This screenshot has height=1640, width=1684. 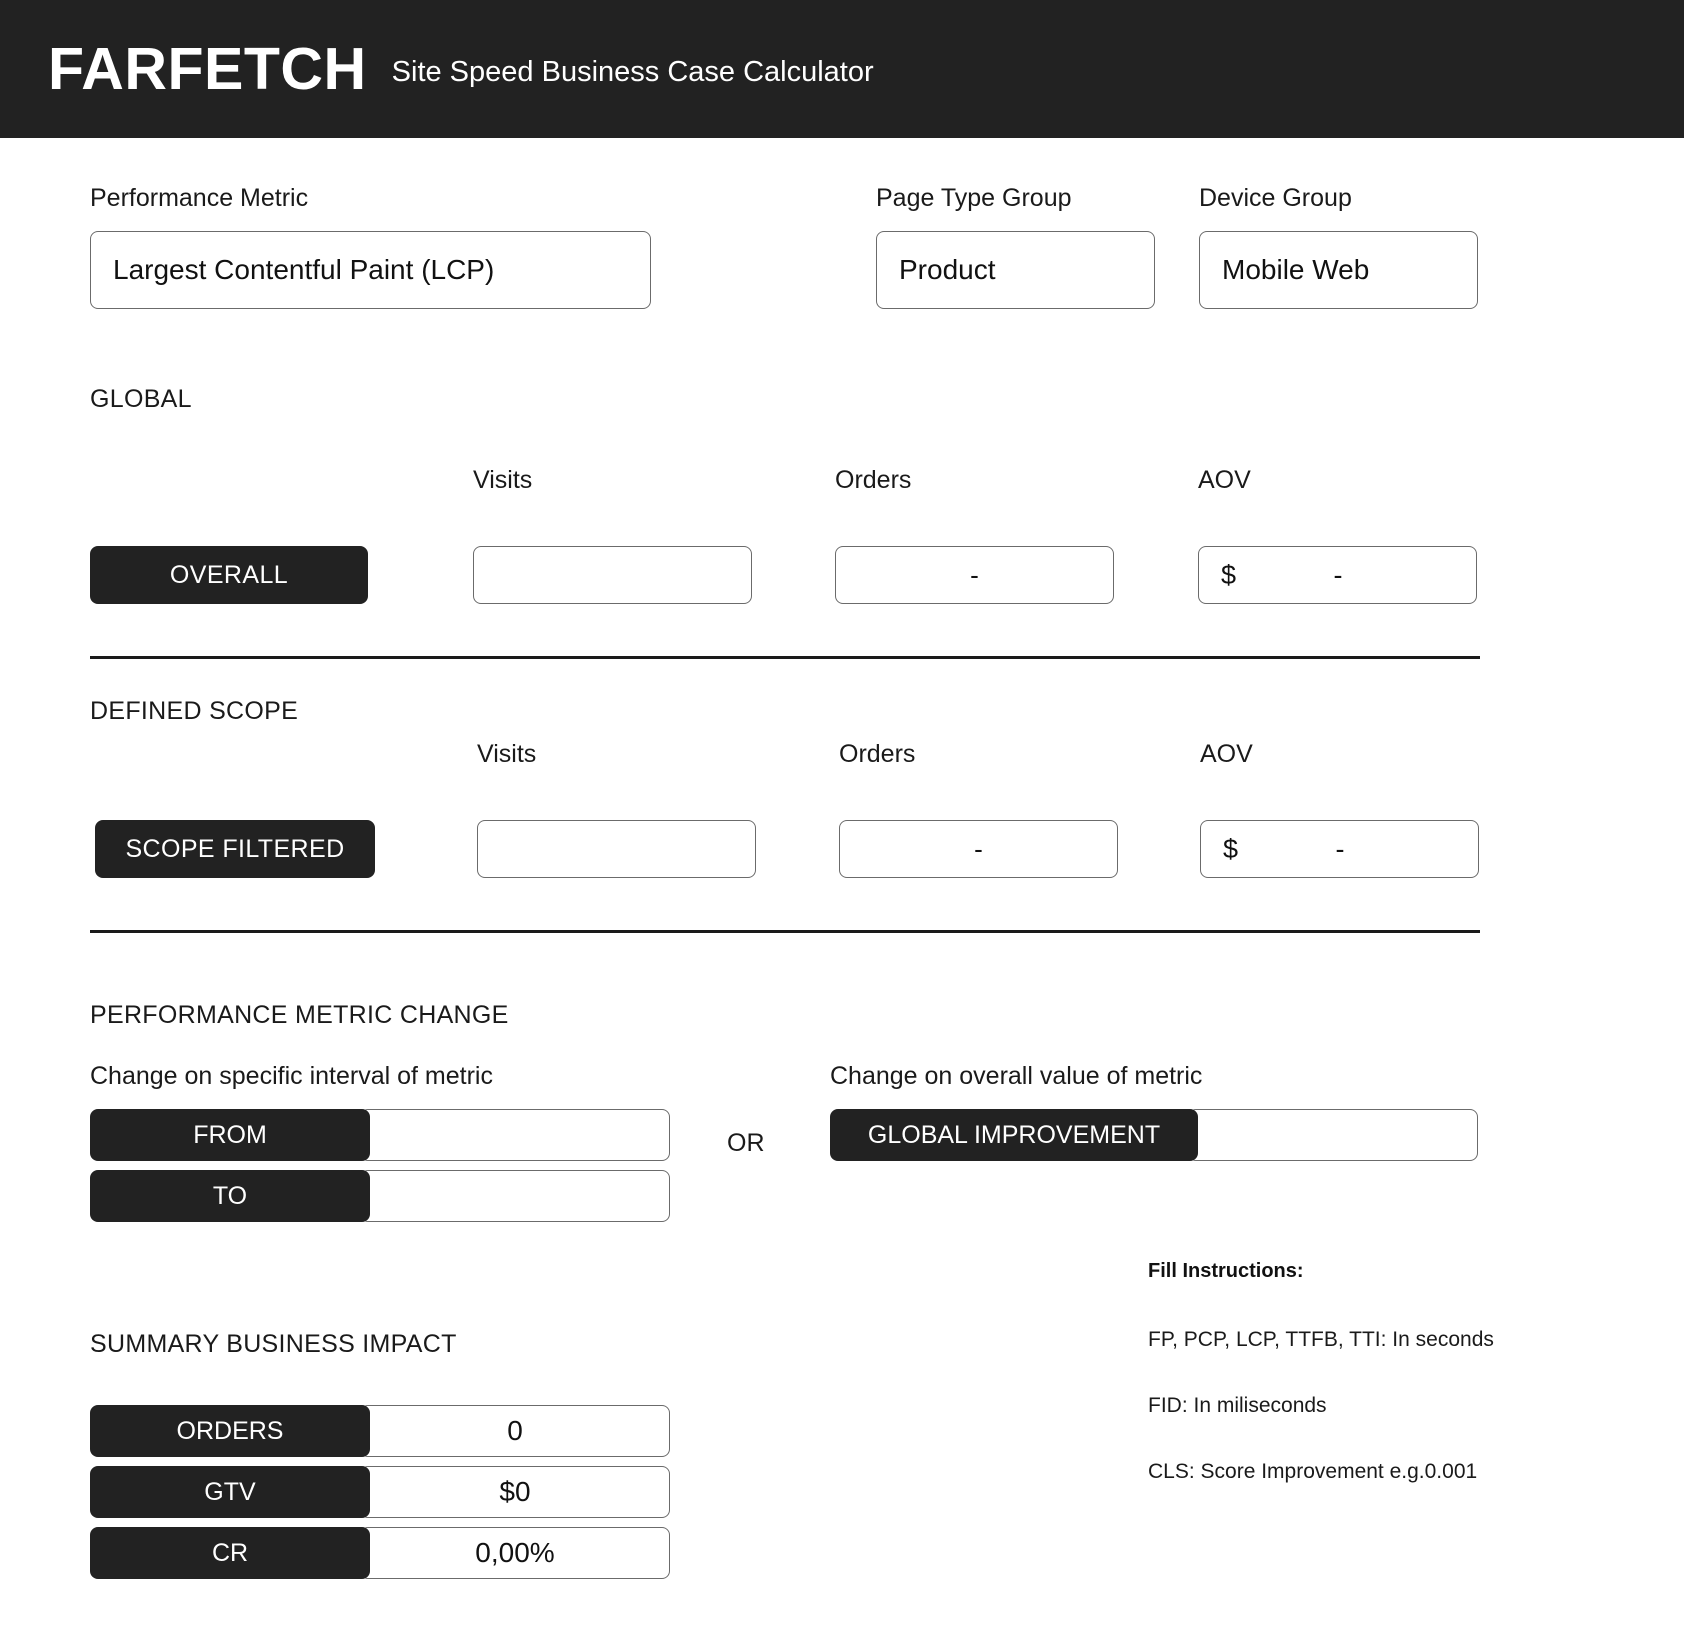 I want to click on scope-visits-field, so click(x=616, y=849).